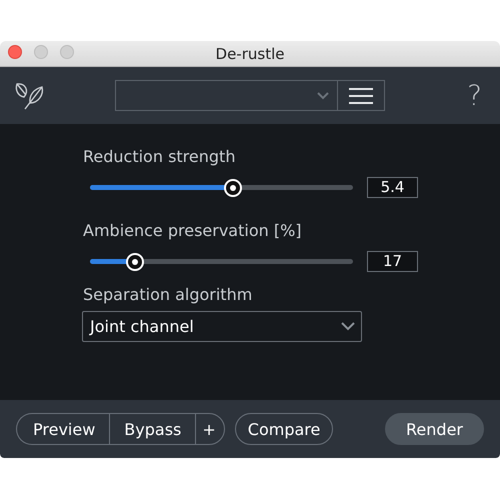 The width and height of the screenshot is (500, 500). Describe the element at coordinates (192, 231) in the screenshot. I see `parameter-label: Ambience preservation [%]` at that location.